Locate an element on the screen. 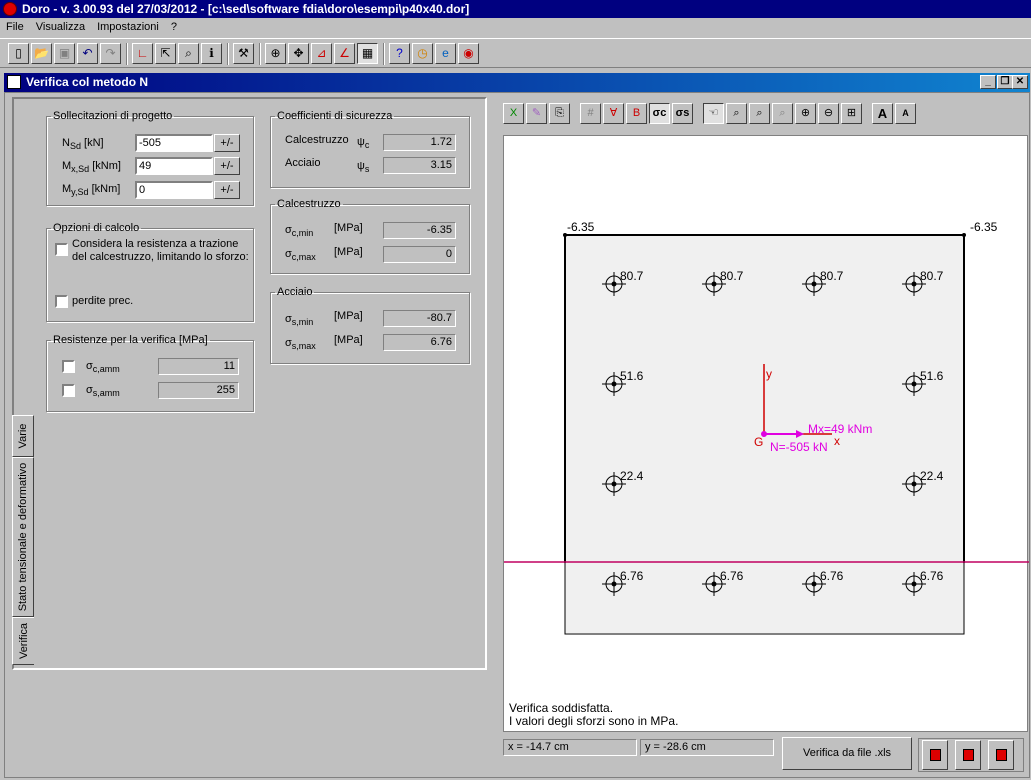  coeff-concrete-label: Calcestruzzo is located at coordinates (317, 140).